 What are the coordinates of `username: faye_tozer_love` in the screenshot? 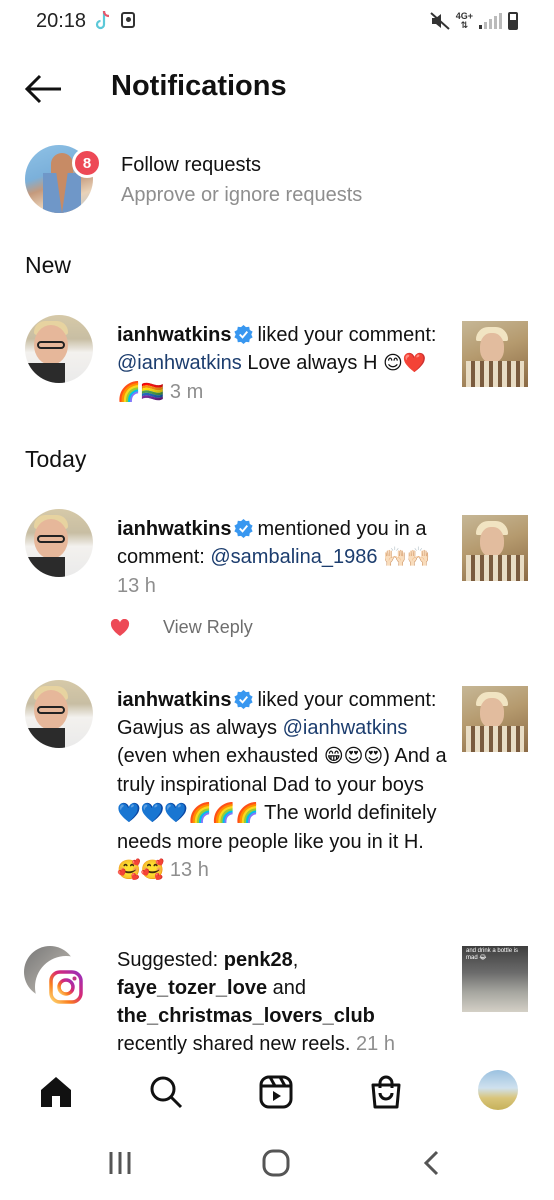 It's located at (192, 988).